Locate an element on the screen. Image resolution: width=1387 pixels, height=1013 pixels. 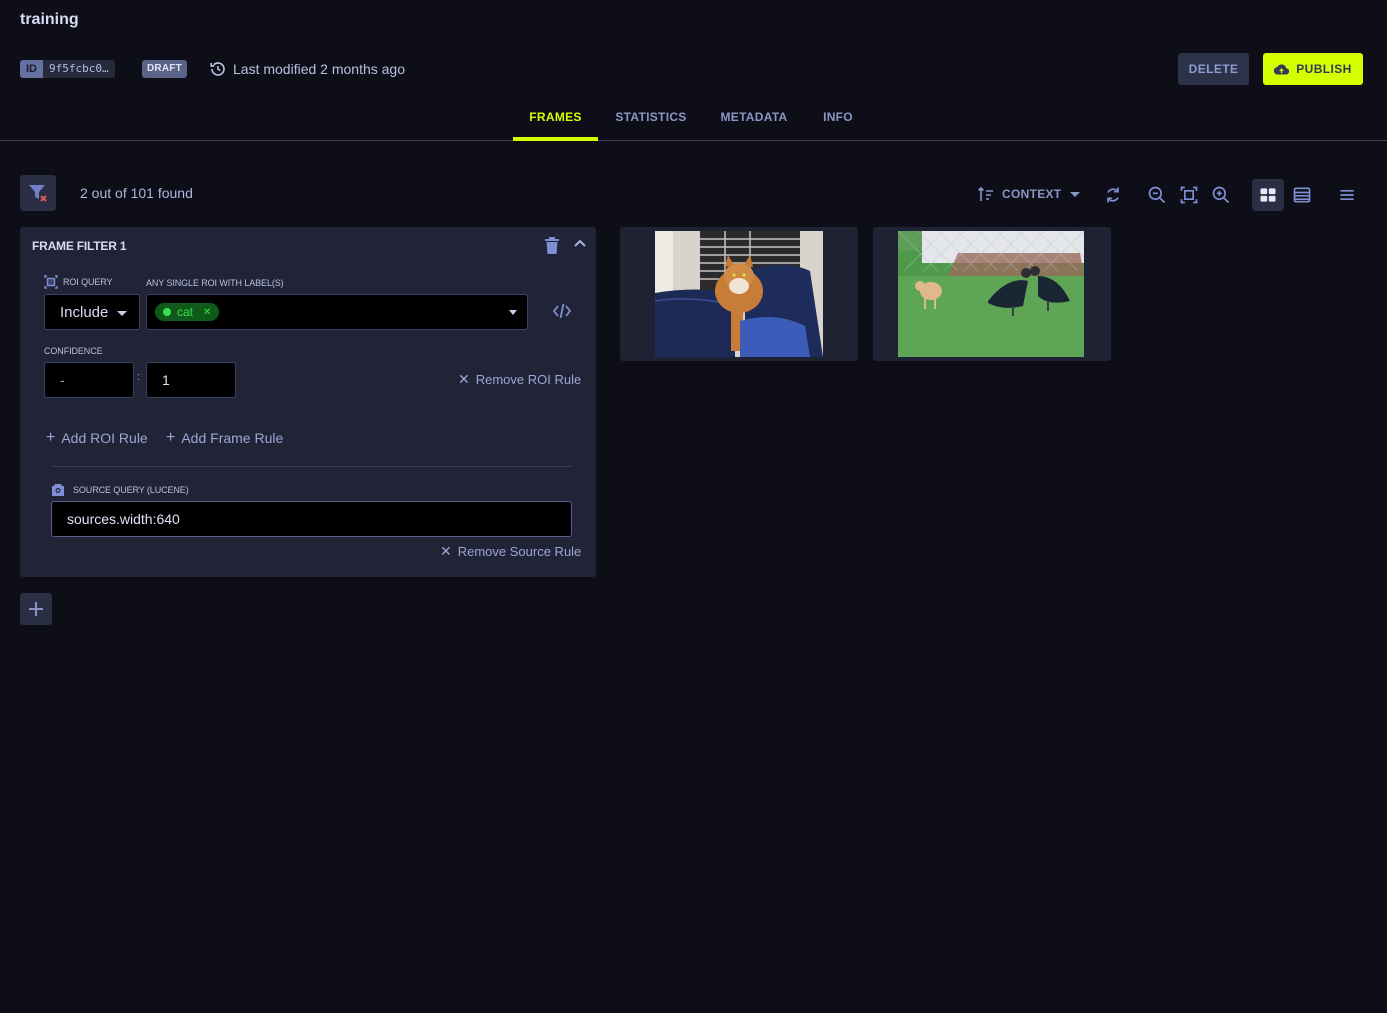
fit-screen-icon is located at coordinates (1189, 195).